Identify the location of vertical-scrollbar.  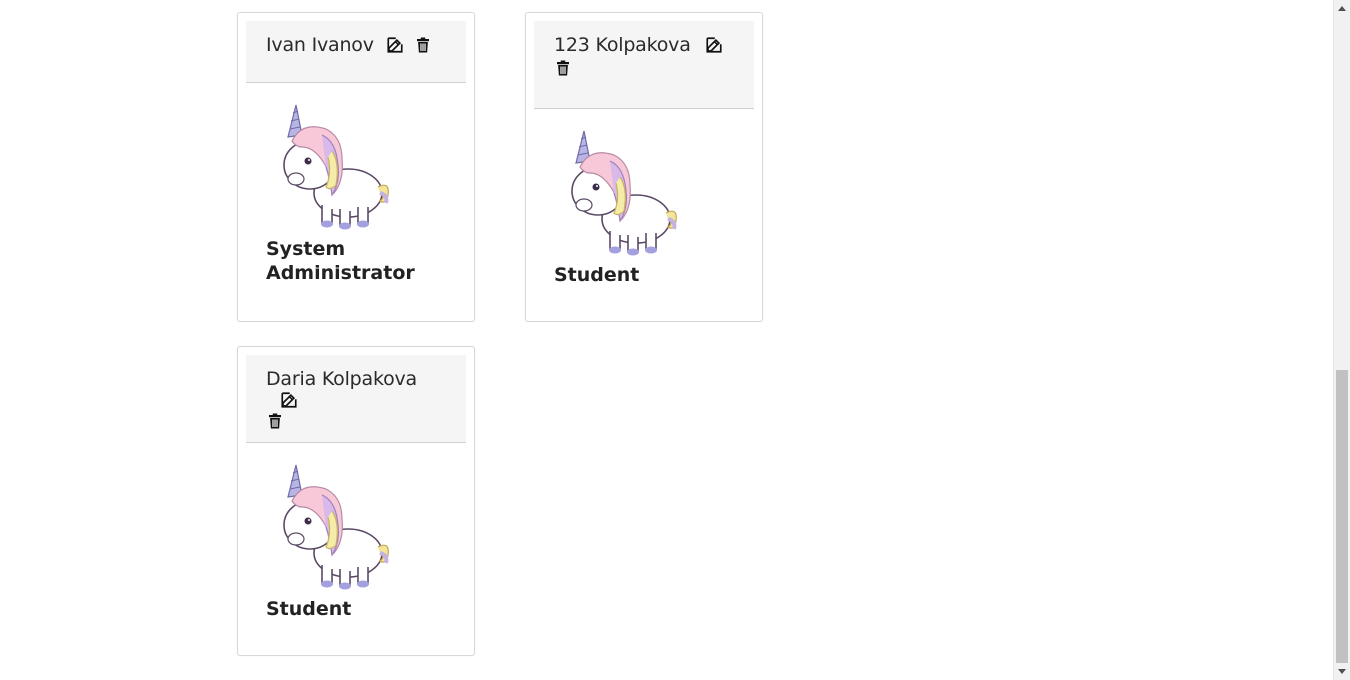
(1341, 340).